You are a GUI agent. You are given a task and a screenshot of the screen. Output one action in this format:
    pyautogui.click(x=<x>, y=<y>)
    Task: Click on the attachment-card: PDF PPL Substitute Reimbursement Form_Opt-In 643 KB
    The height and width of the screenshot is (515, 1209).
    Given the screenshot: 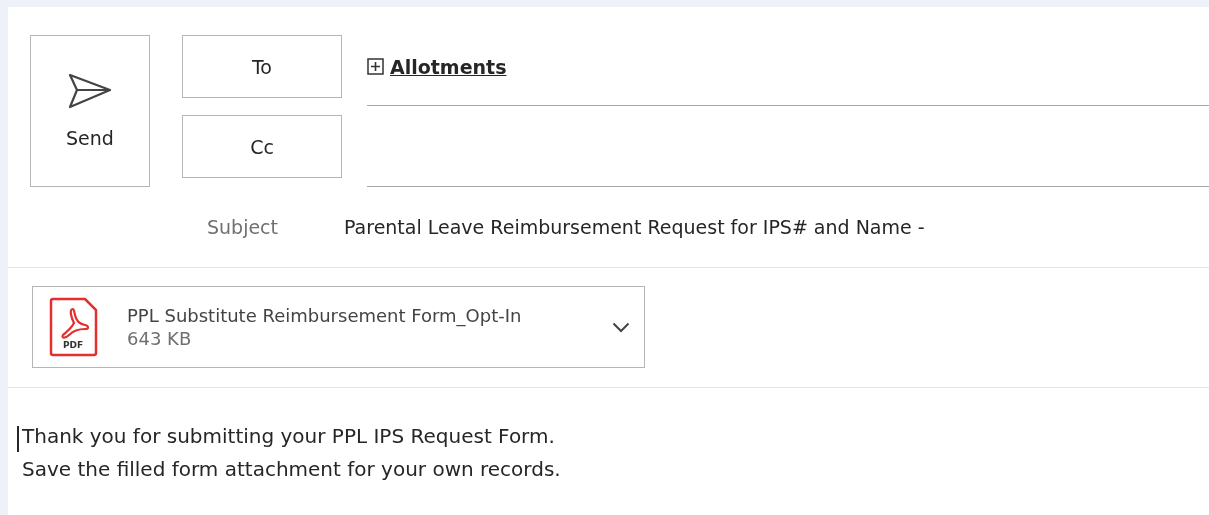 What is the action you would take?
    pyautogui.click(x=338, y=327)
    